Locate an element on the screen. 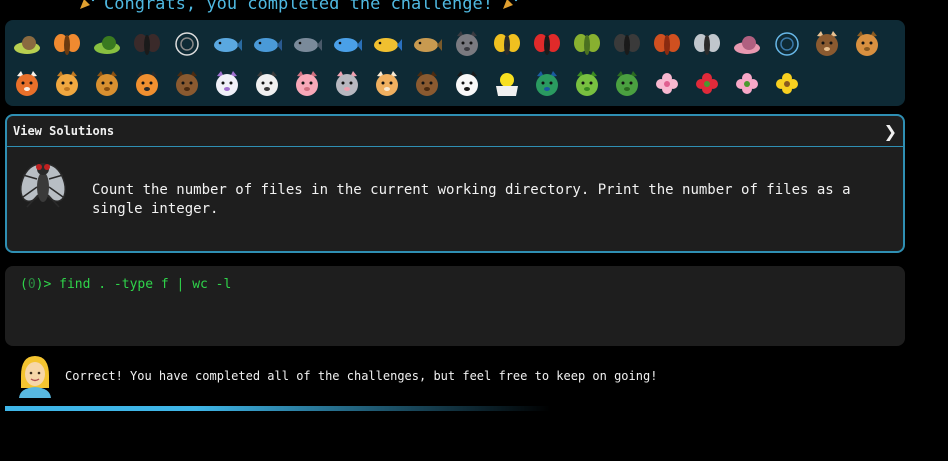  prompt-open: ( is located at coordinates (24, 284).